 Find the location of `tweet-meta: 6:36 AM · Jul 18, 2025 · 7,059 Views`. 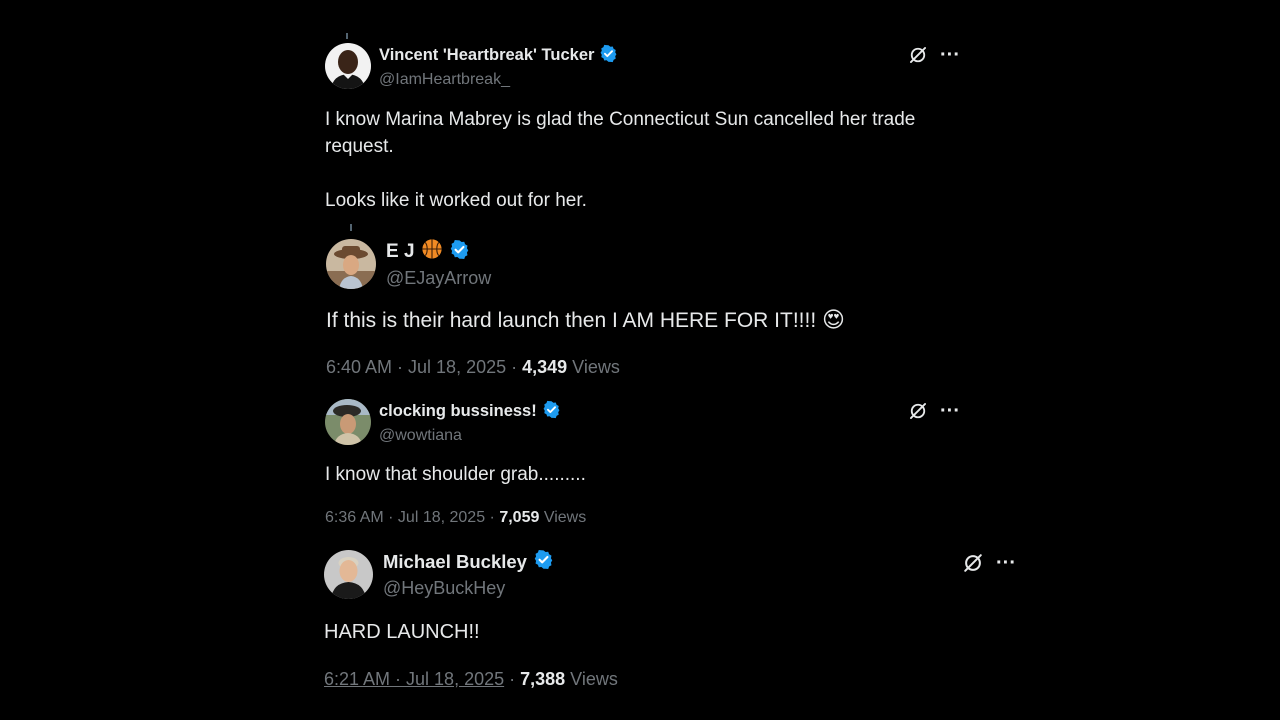

tweet-meta: 6:36 AM · Jul 18, 2025 · 7,059 Views is located at coordinates (455, 518).